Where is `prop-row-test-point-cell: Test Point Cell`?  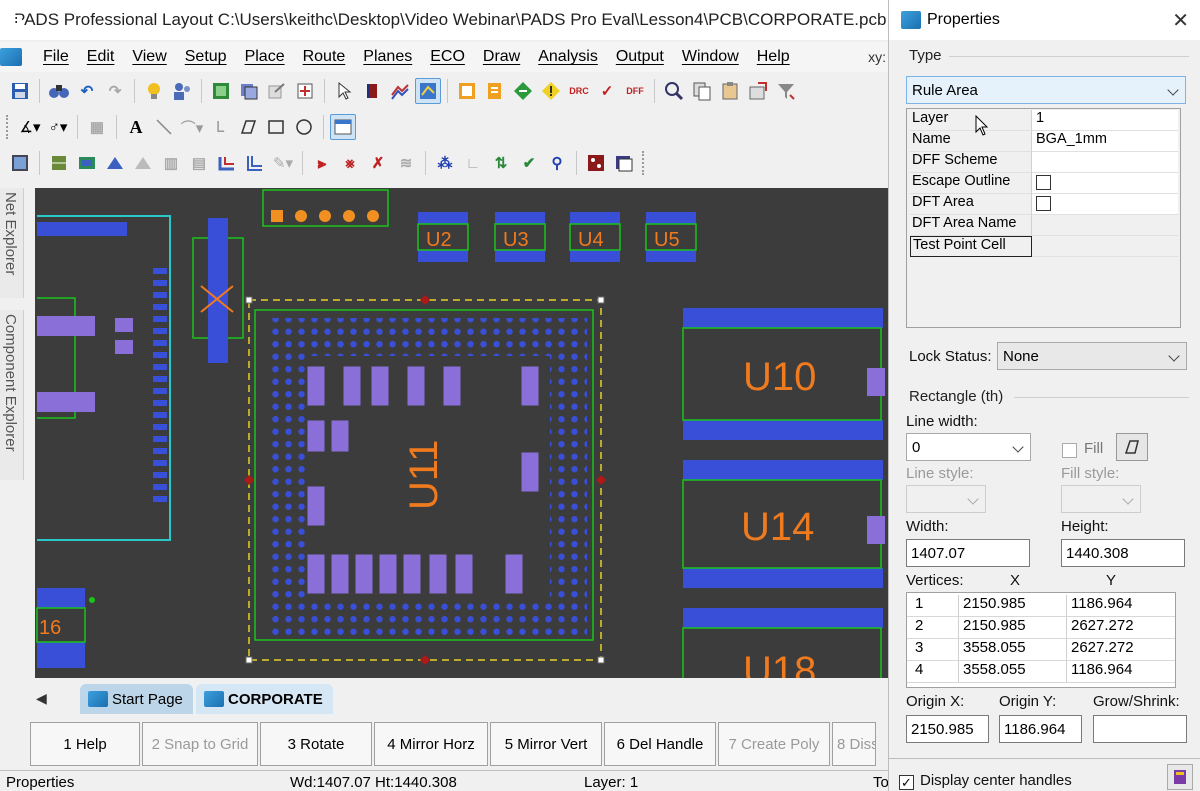
prop-row-test-point-cell: Test Point Cell is located at coordinates (1044, 246).